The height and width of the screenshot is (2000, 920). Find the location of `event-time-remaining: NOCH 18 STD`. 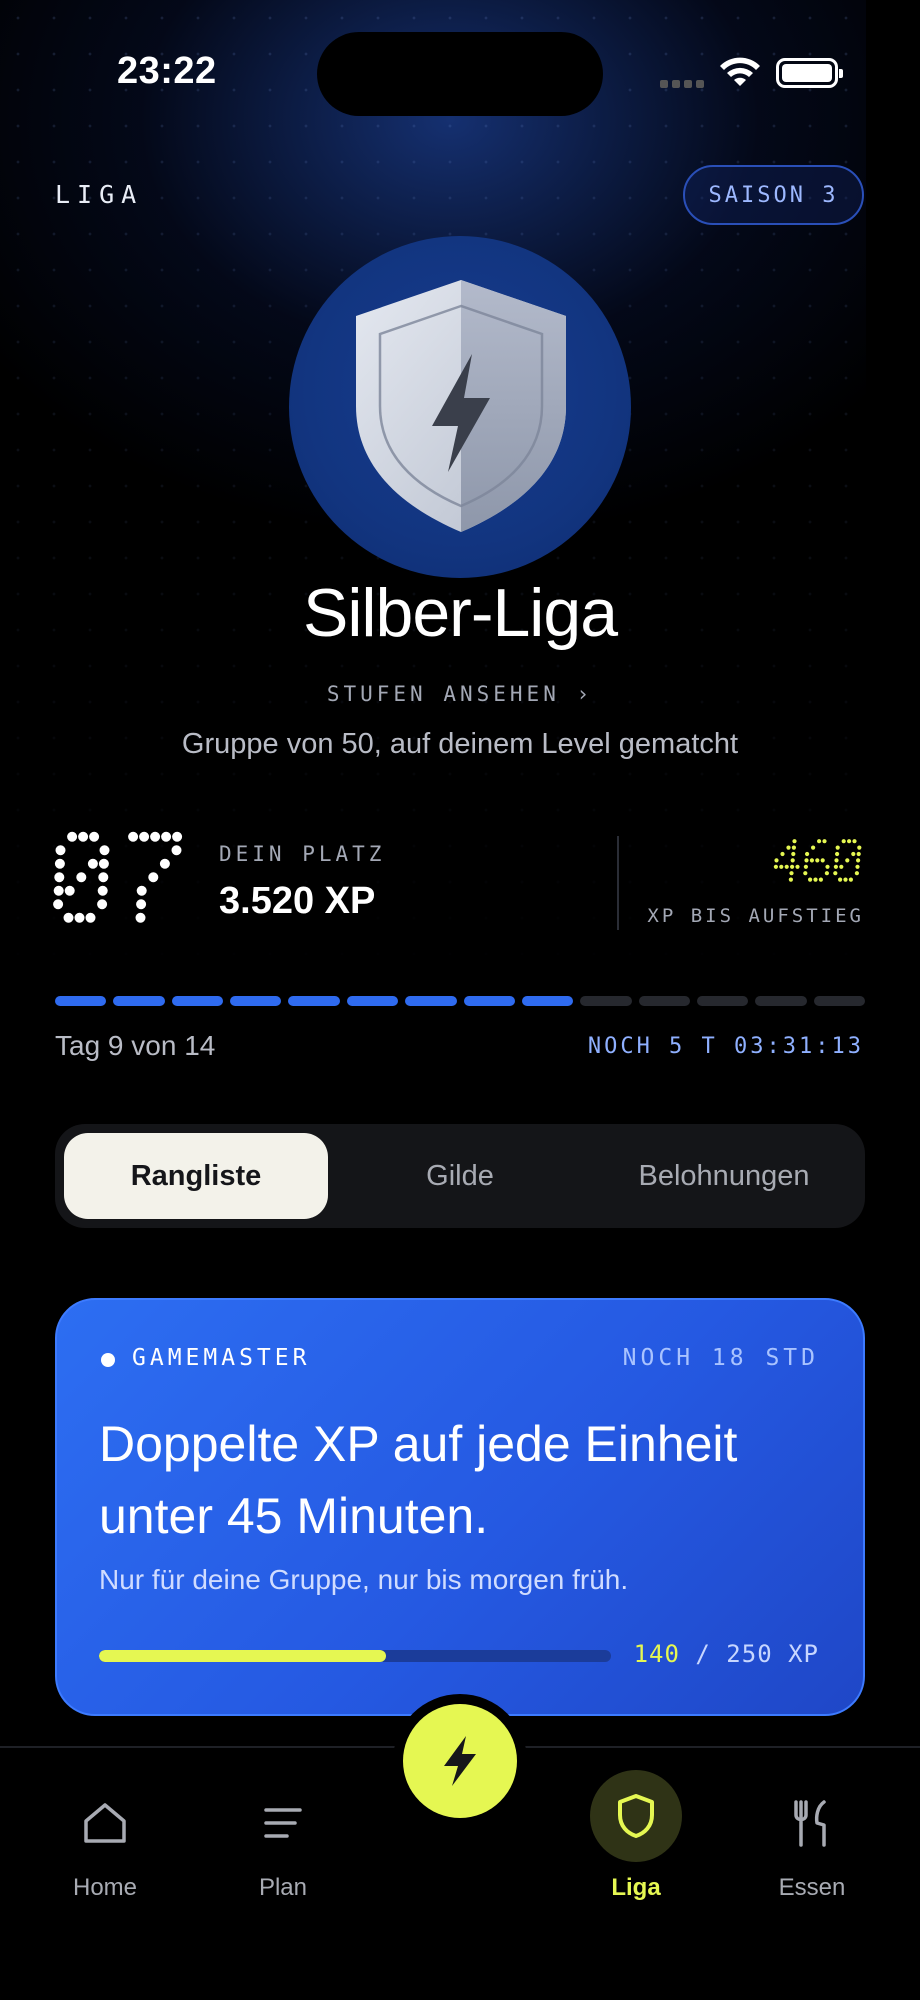

event-time-remaining: NOCH 18 STD is located at coordinates (720, 1358).